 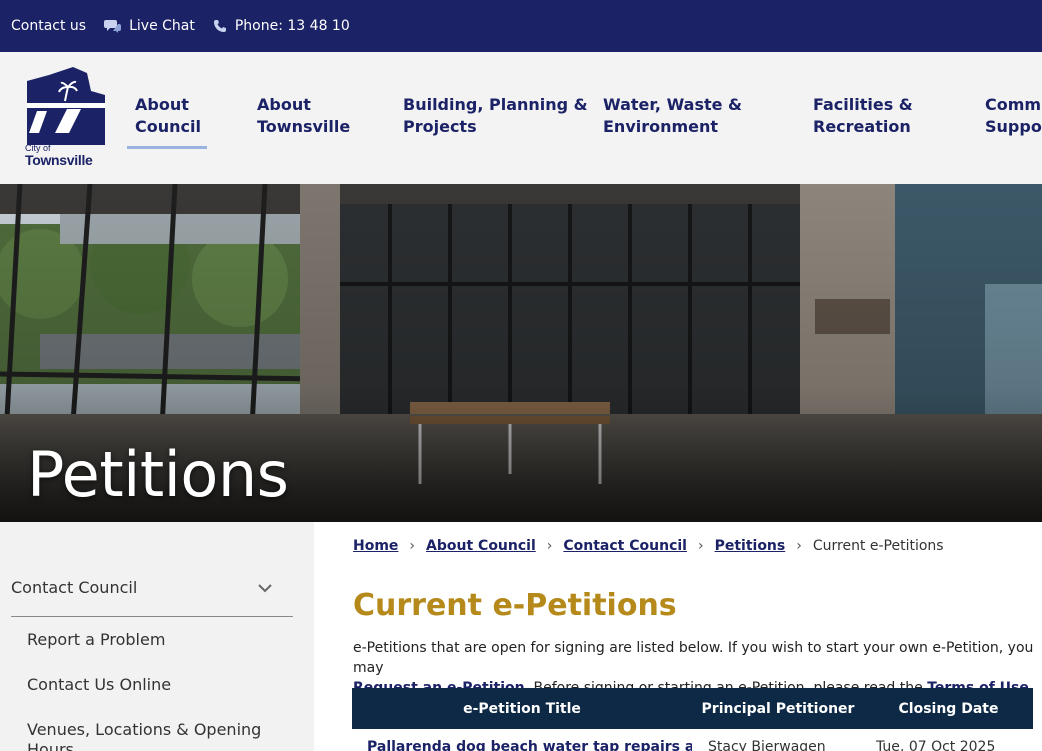 What do you see at coordinates (948, 708) in the screenshot?
I see `column-header-closing-date: Closing Date` at bounding box center [948, 708].